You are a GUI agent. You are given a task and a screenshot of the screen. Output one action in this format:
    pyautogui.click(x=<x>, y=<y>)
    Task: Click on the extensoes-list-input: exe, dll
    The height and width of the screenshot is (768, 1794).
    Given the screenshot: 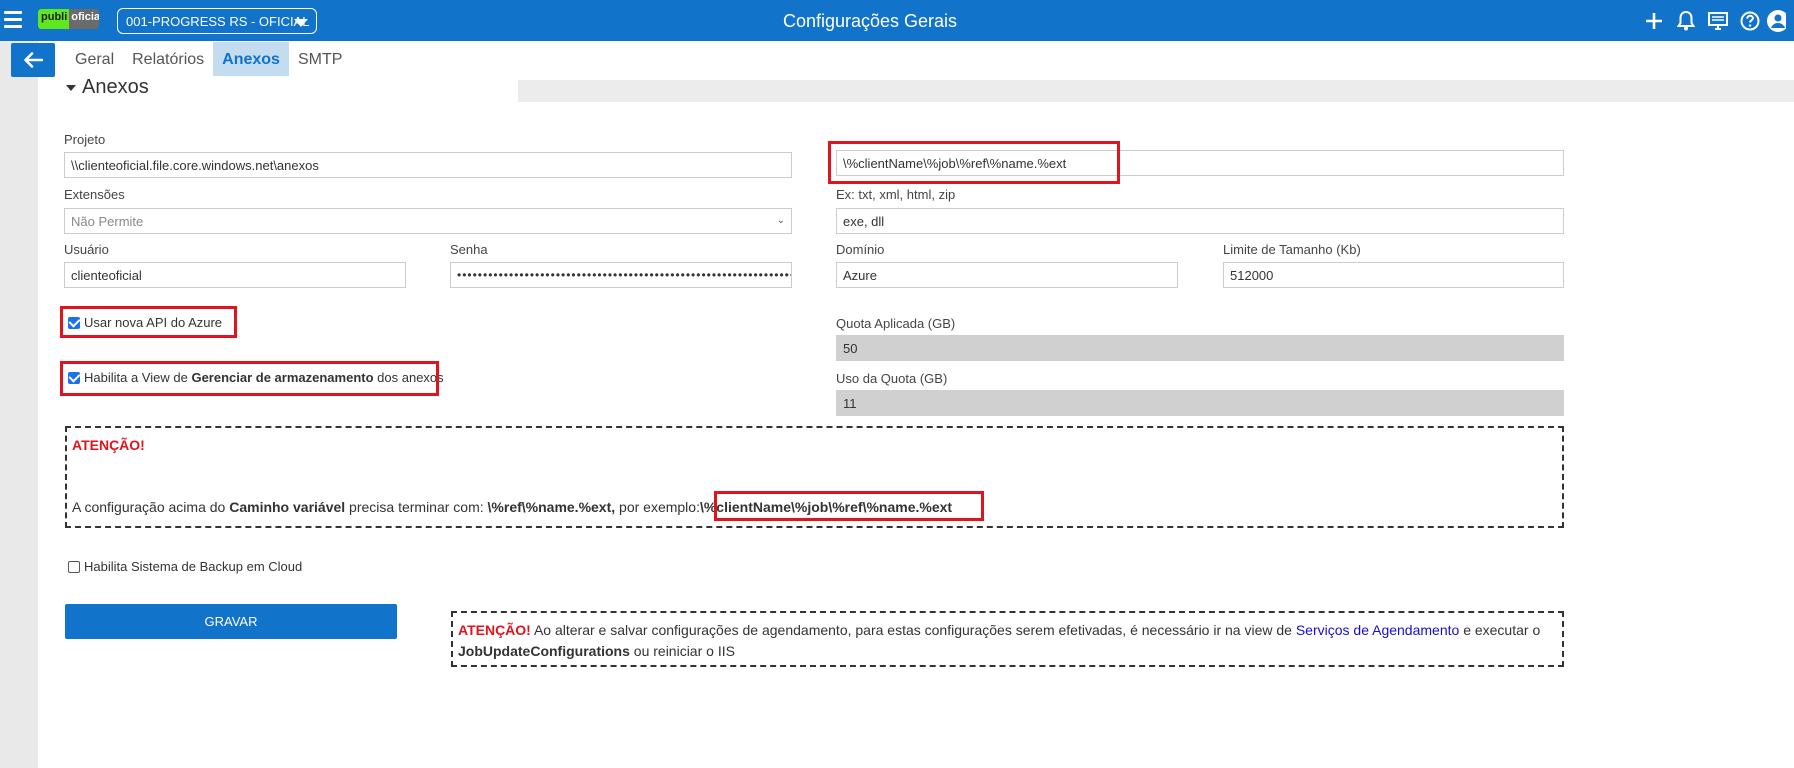 What is the action you would take?
    pyautogui.click(x=1200, y=221)
    